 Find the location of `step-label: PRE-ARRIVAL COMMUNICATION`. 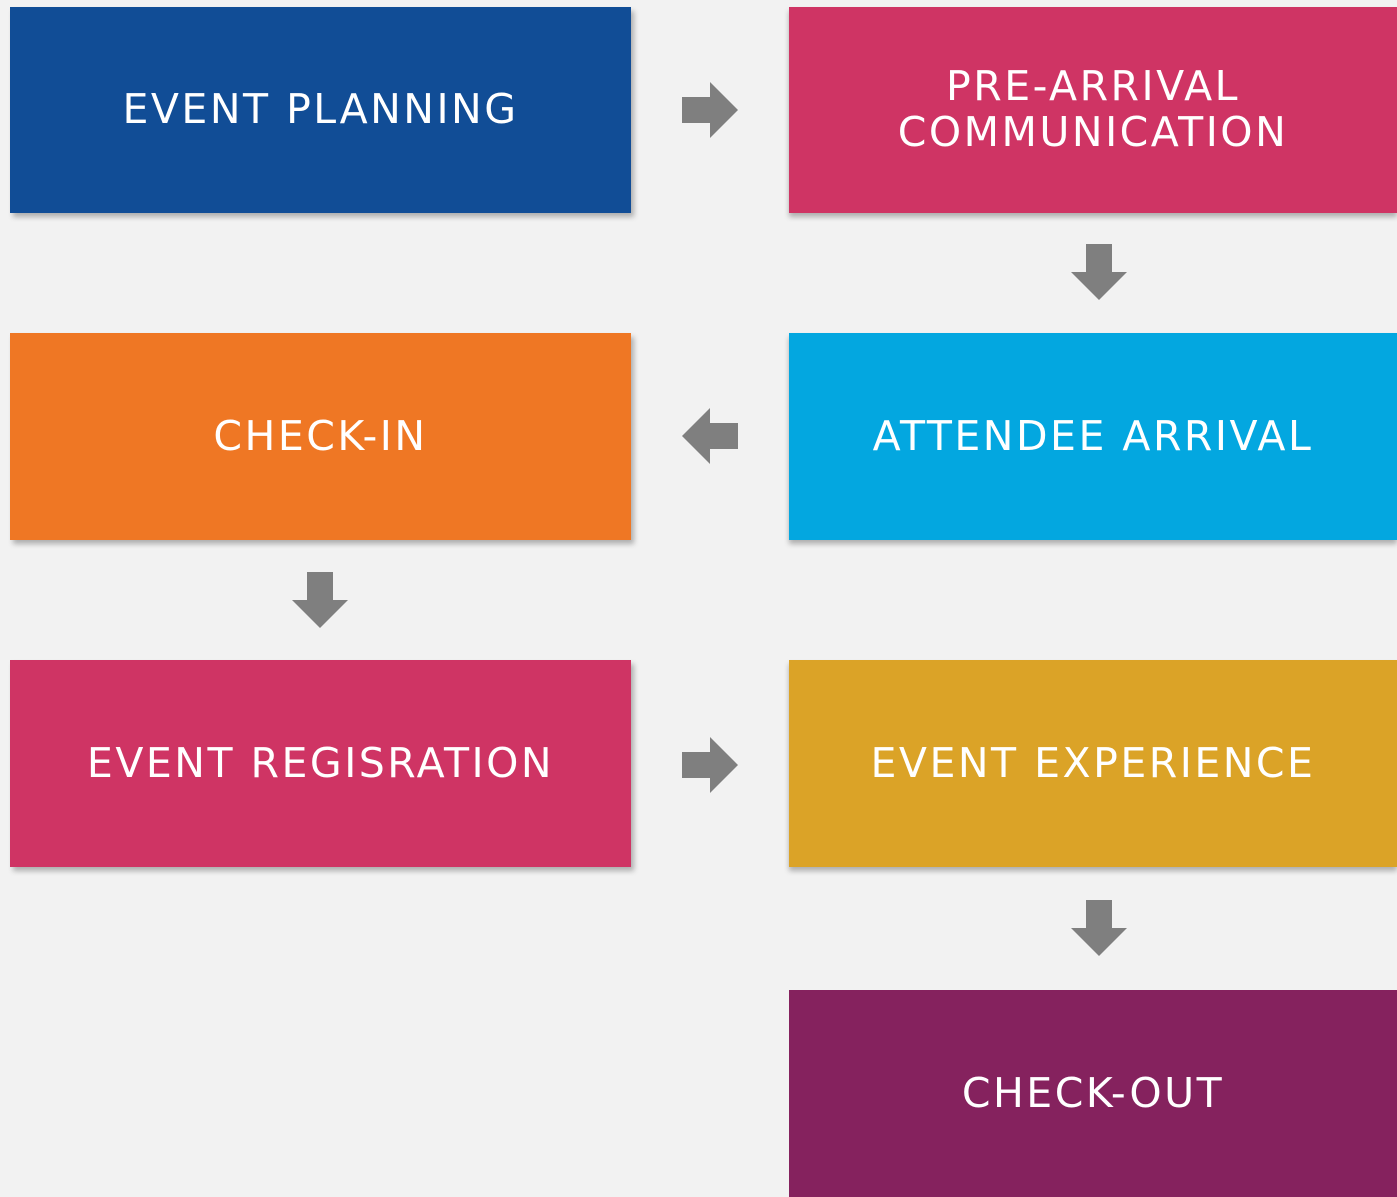

step-label: PRE-ARRIVAL COMMUNICATION is located at coordinates (1093, 109).